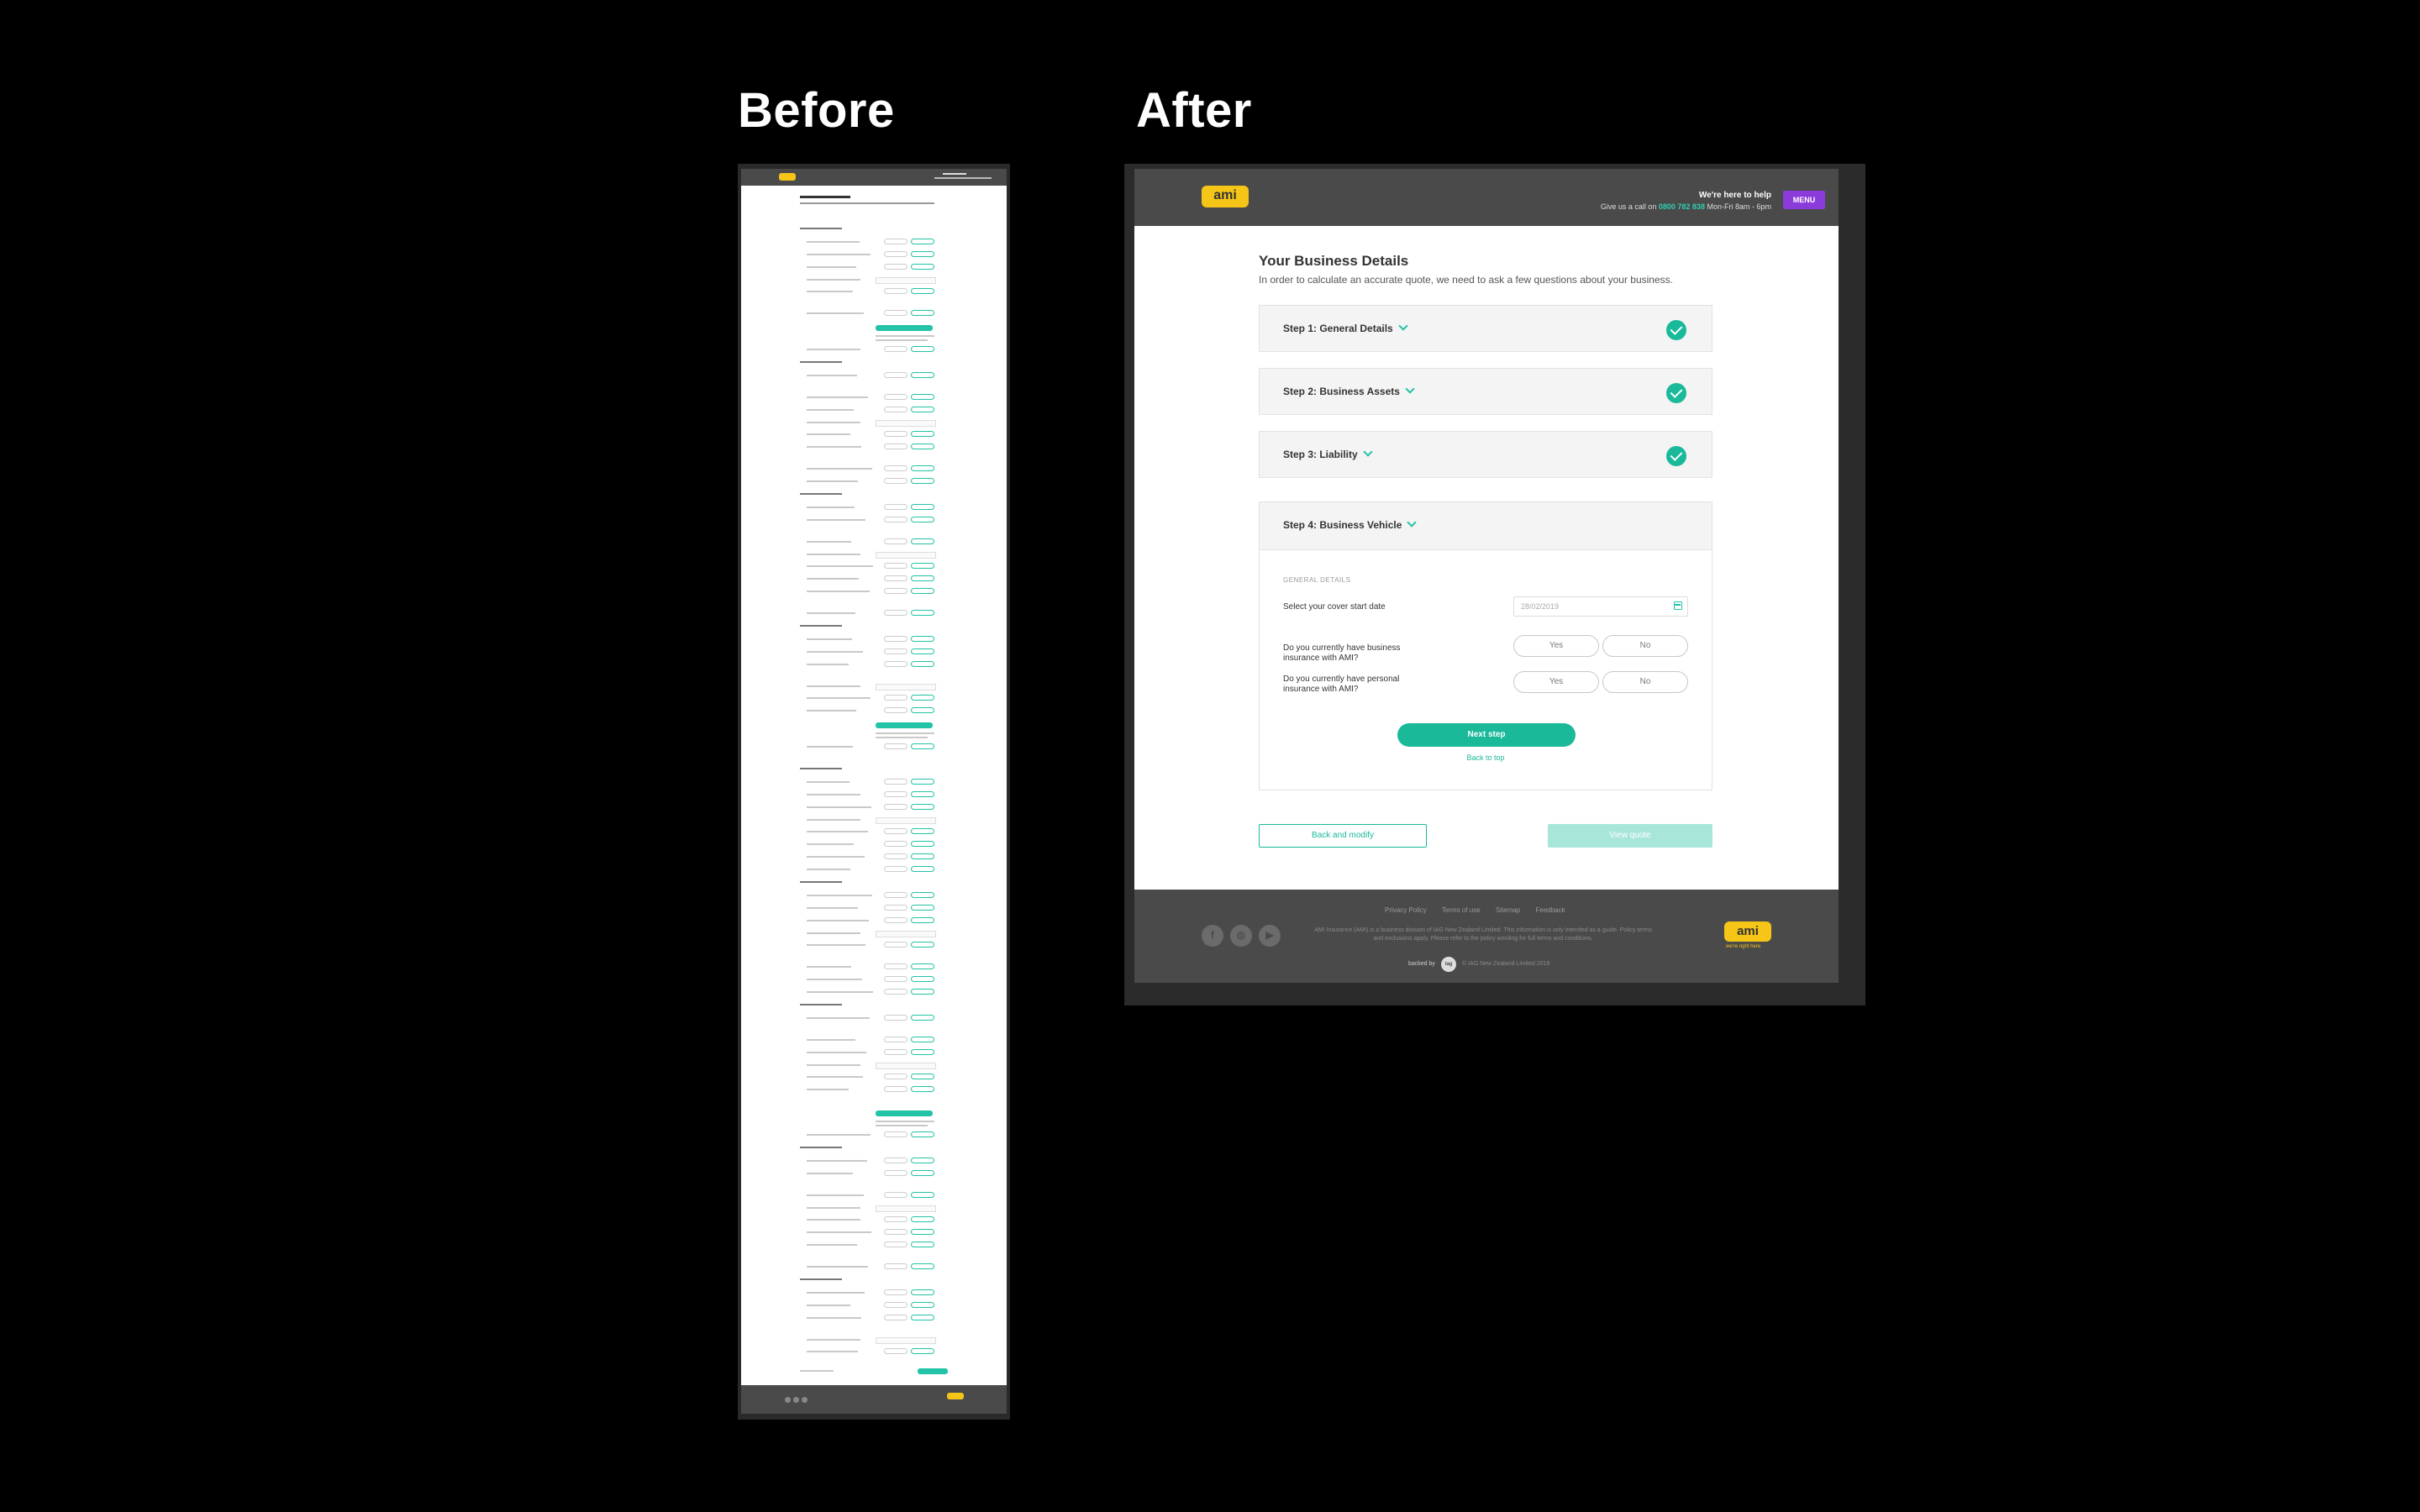 The height and width of the screenshot is (1512, 2420). I want to click on step-3-accordion: Step 3: Liability, so click(1485, 454).